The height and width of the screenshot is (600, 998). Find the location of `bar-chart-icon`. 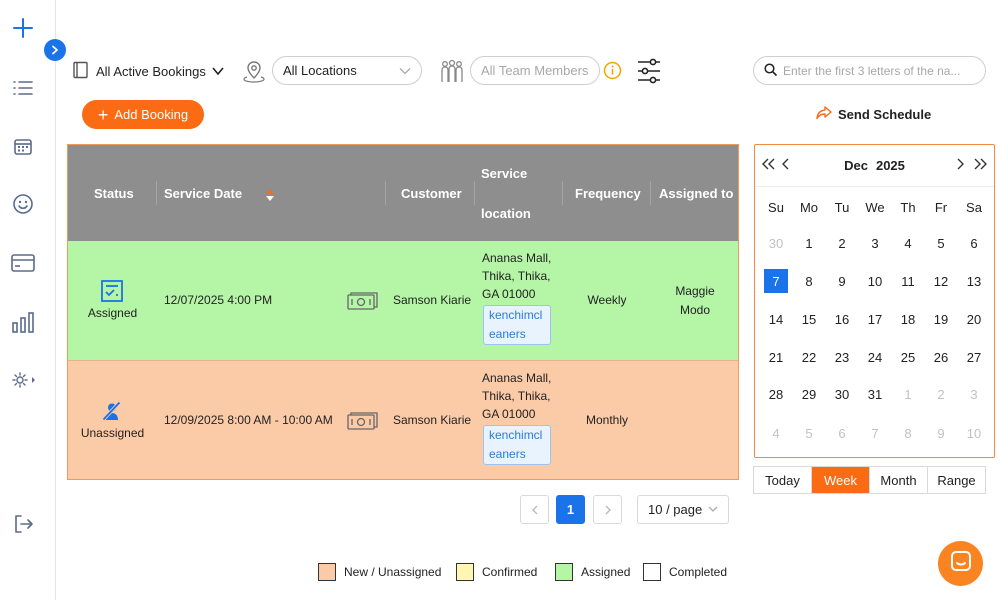

bar-chart-icon is located at coordinates (23, 322).